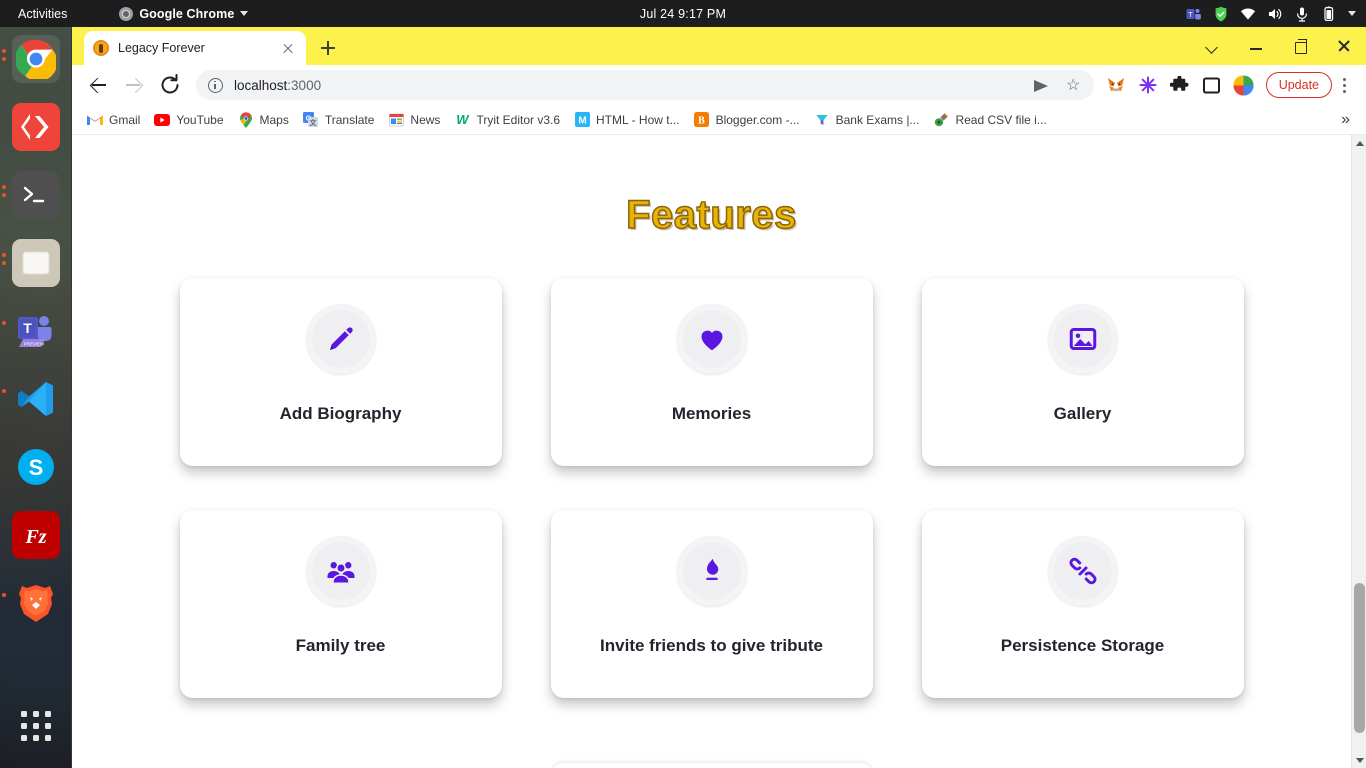 Image resolution: width=1366 pixels, height=768 pixels. I want to click on back-button, so click(98, 85).